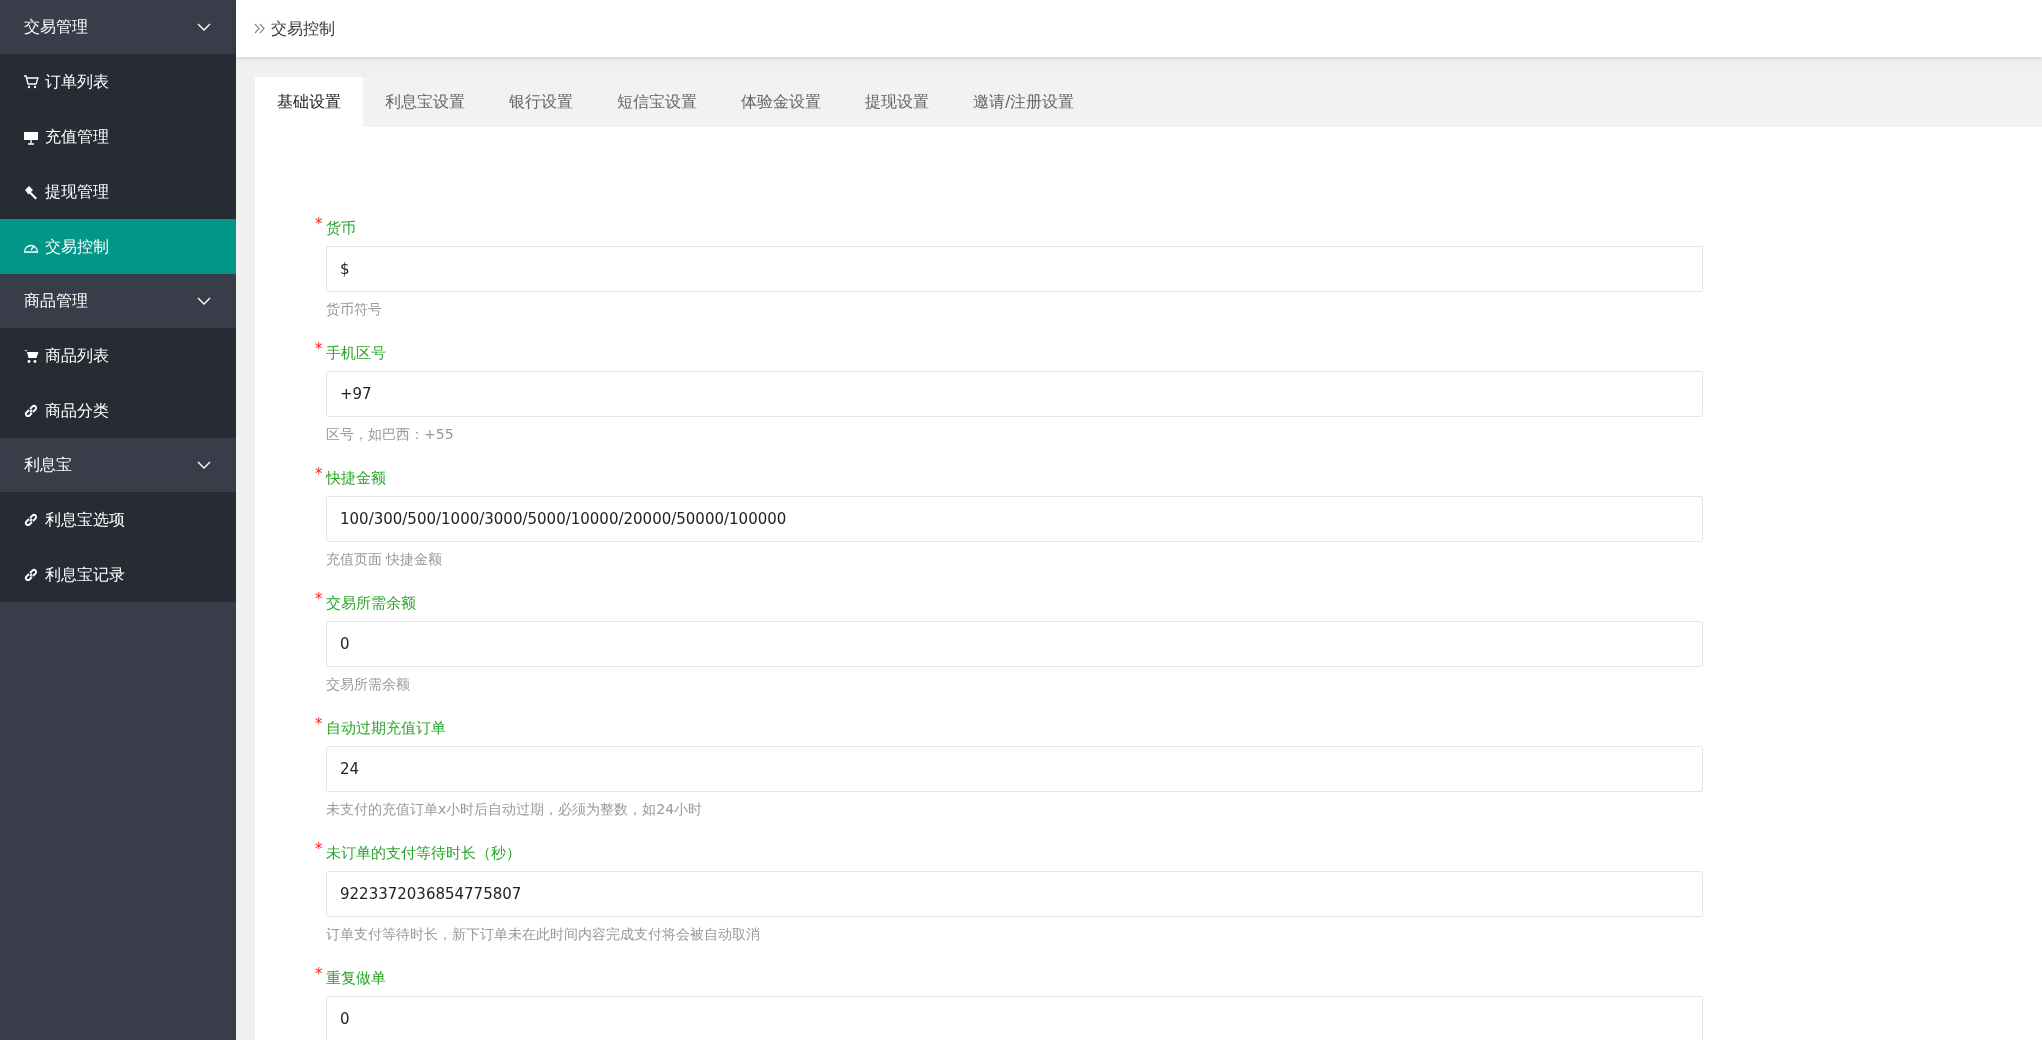 Image resolution: width=2042 pixels, height=1040 pixels. Describe the element at coordinates (118, 136) in the screenshot. I see `sidebar-item: 充值管理` at that location.